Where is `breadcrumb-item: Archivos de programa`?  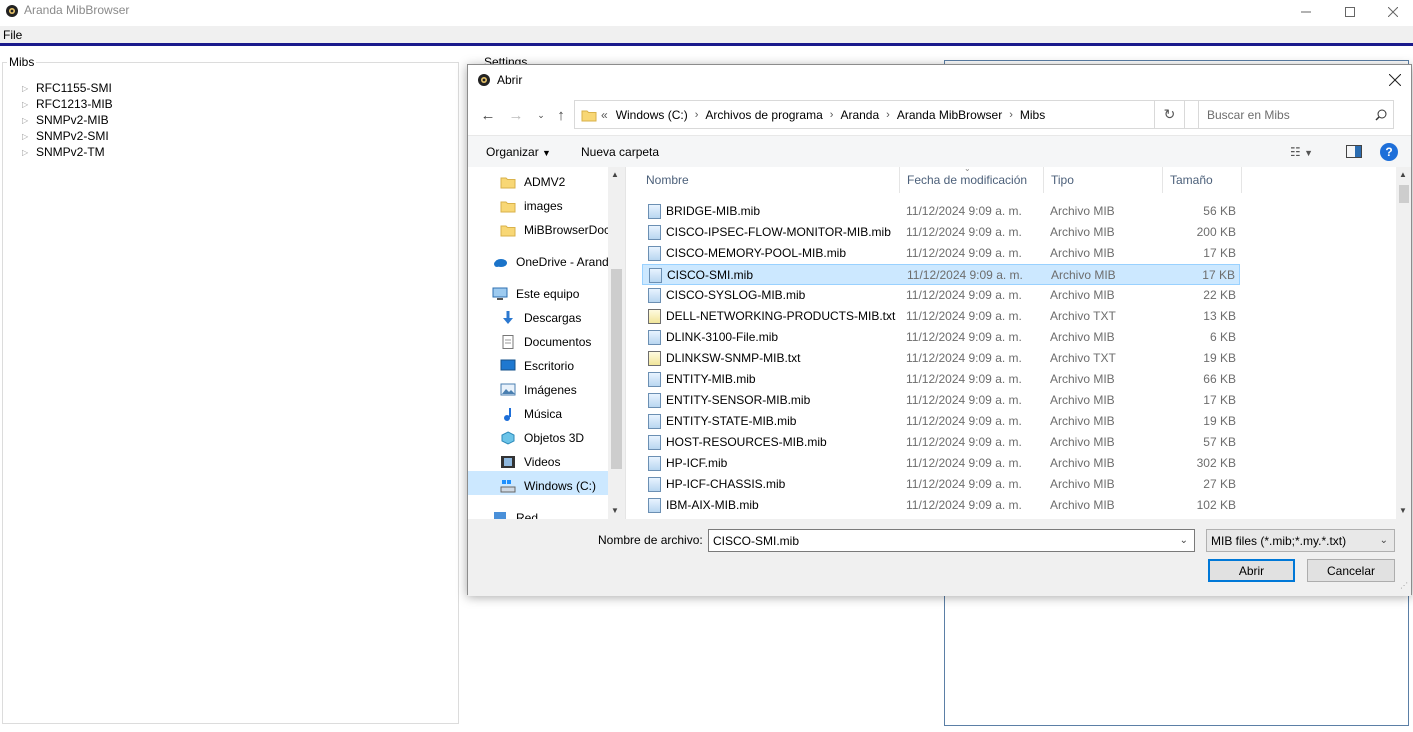
breadcrumb-item: Archivos de programa is located at coordinates (763, 115).